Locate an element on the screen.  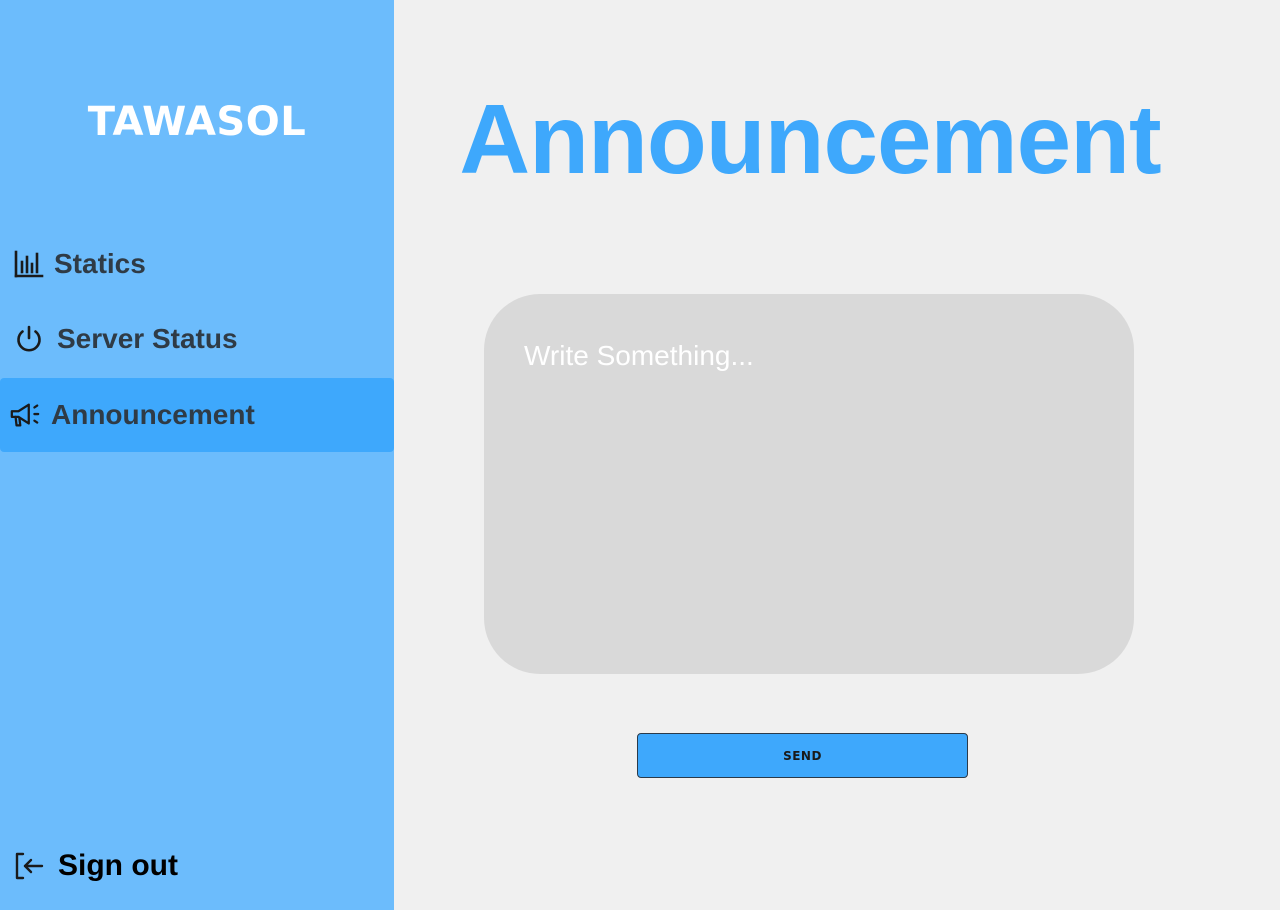
sign-out-icon is located at coordinates (29, 866).